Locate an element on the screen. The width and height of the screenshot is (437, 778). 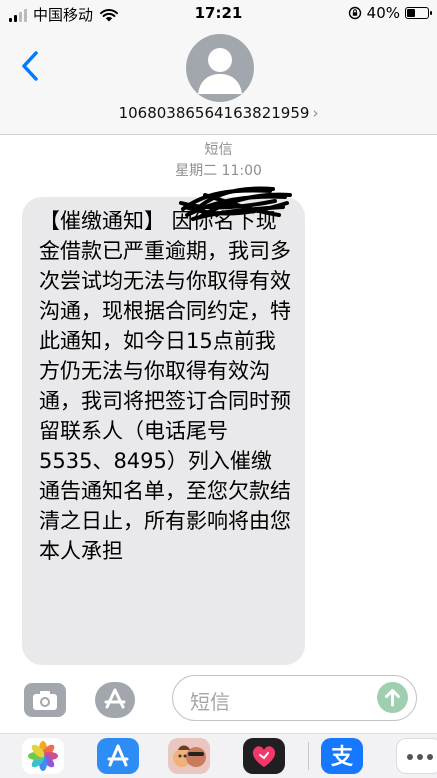
digital-touch-app-button is located at coordinates (264, 756).